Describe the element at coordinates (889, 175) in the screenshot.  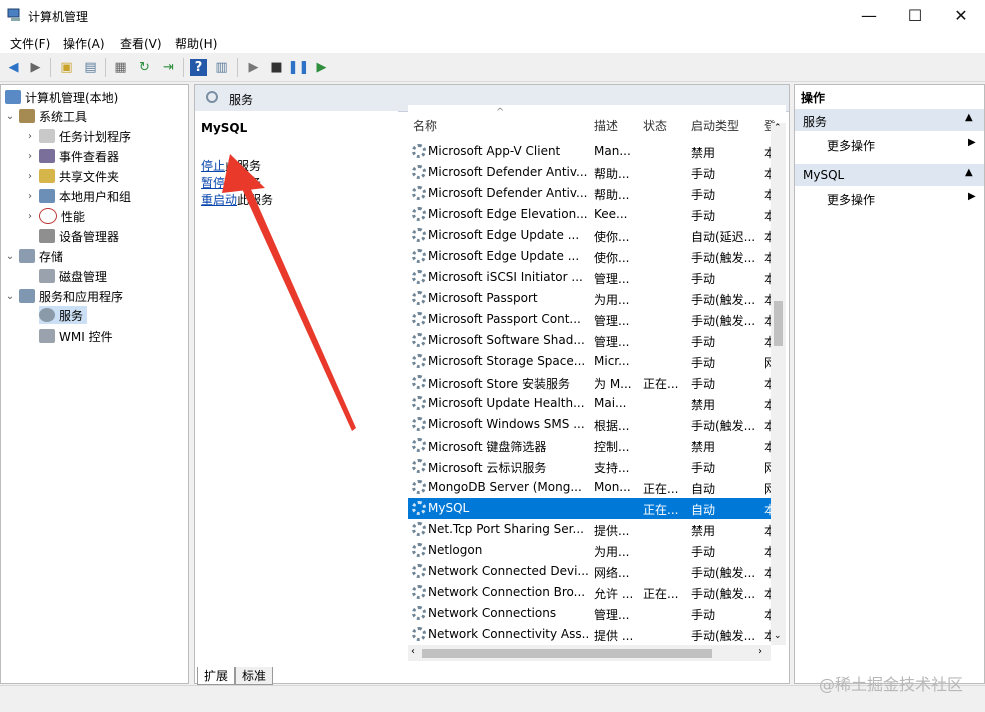
I see `actions-section-mysql: MySQL ▲` at that location.